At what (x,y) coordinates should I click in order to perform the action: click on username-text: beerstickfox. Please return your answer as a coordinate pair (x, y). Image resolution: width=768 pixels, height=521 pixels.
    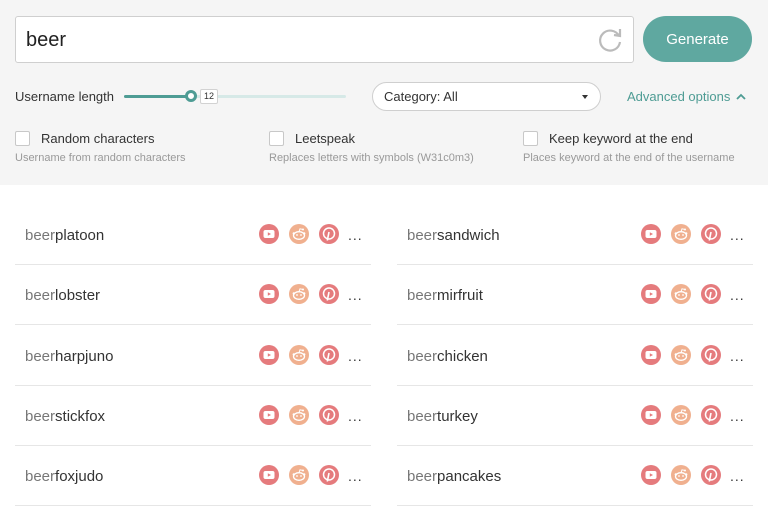
    Looking at the image, I should click on (65, 416).